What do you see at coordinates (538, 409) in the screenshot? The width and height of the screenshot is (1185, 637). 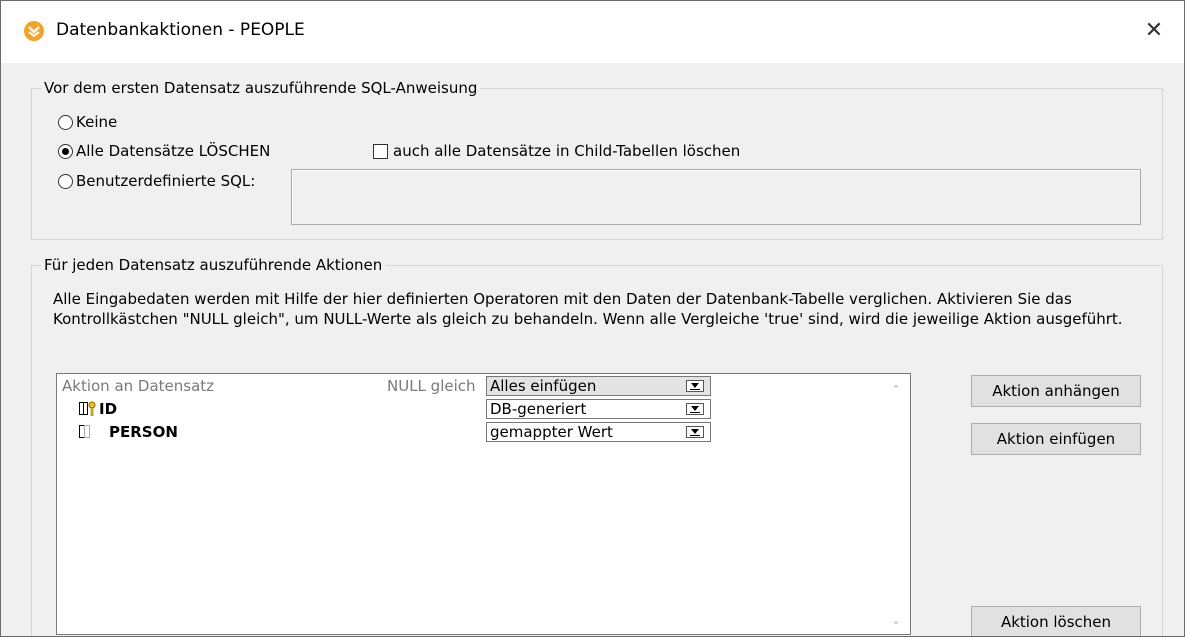 I see `field-id-value: DB-generiert` at bounding box center [538, 409].